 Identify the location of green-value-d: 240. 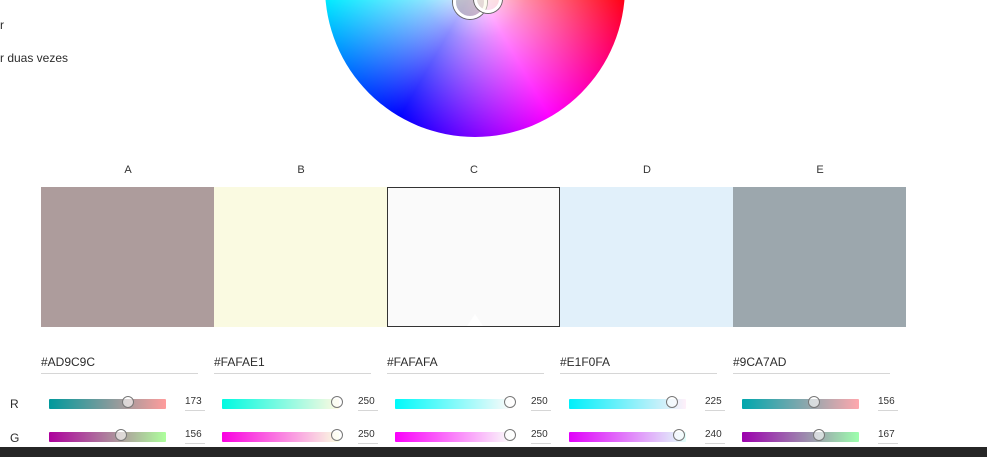
(715, 436).